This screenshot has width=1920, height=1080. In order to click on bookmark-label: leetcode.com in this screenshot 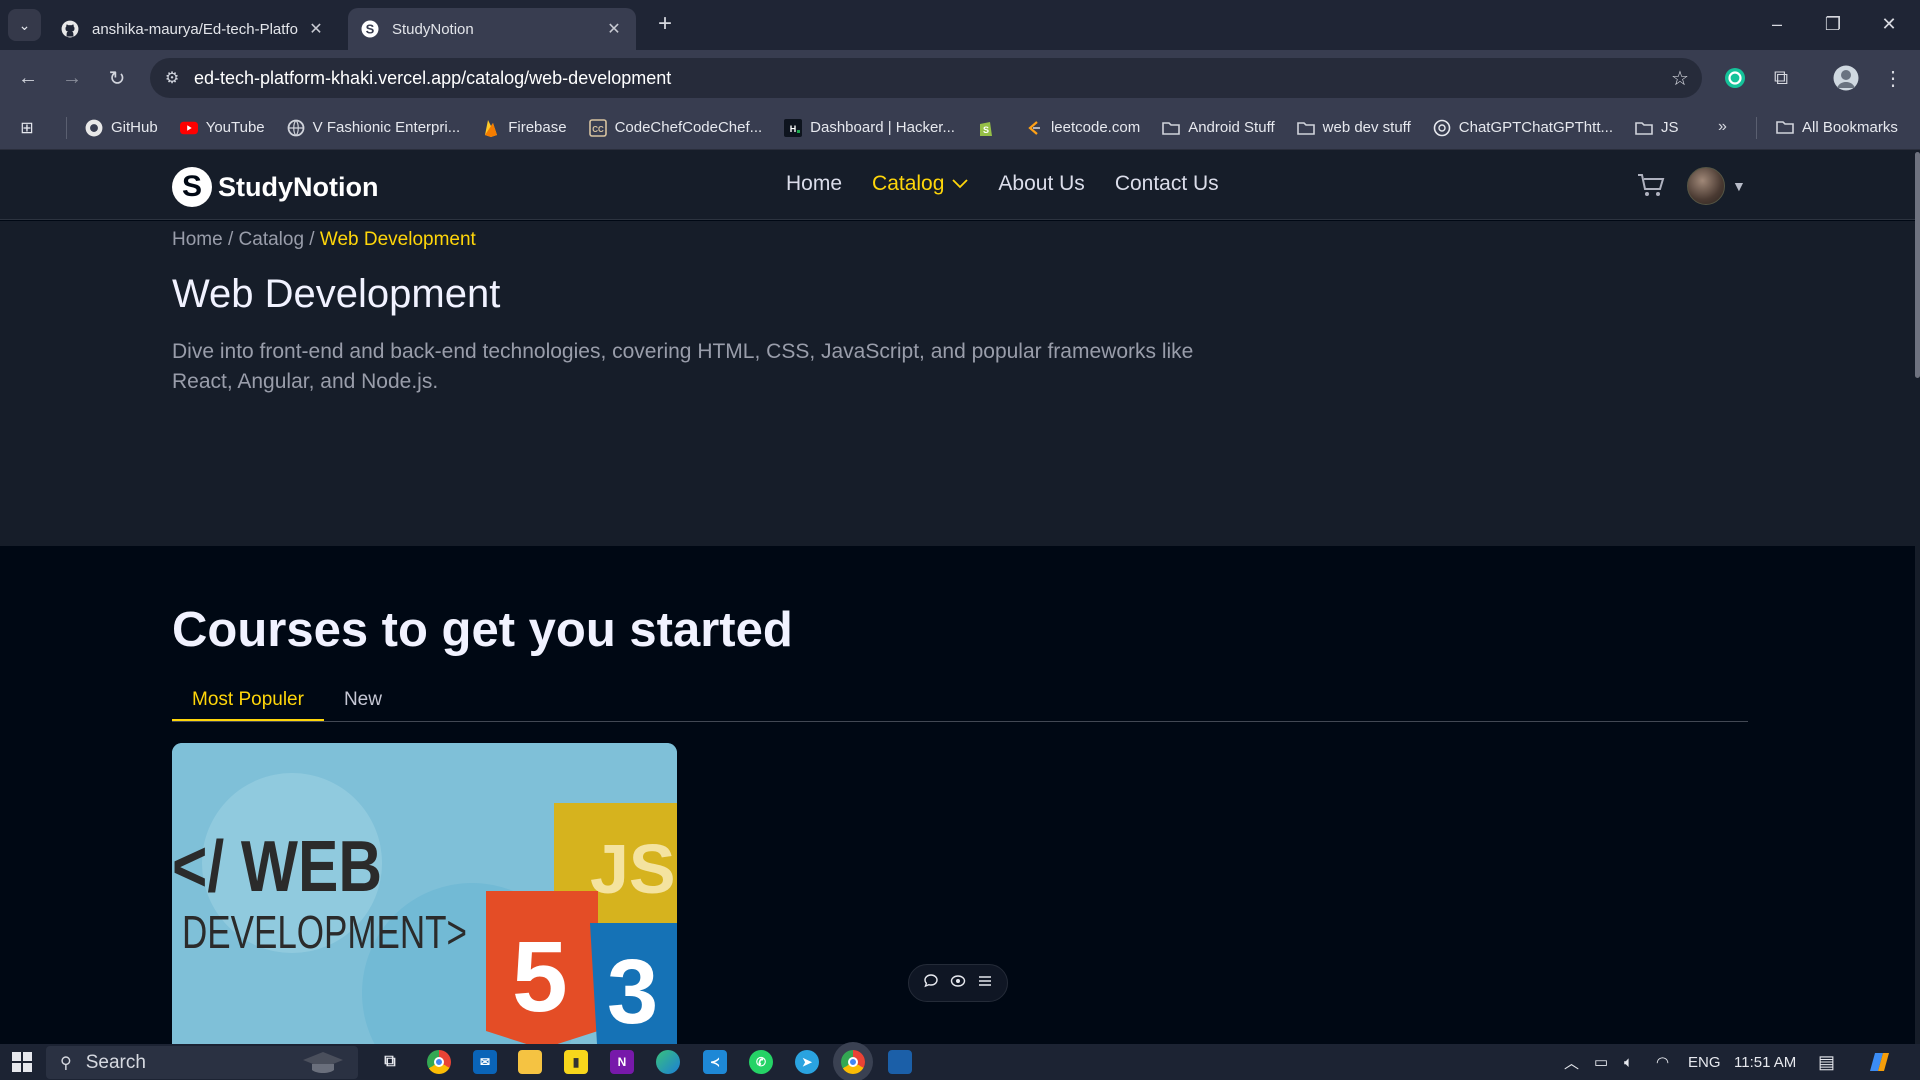, I will do `click(1095, 127)`.